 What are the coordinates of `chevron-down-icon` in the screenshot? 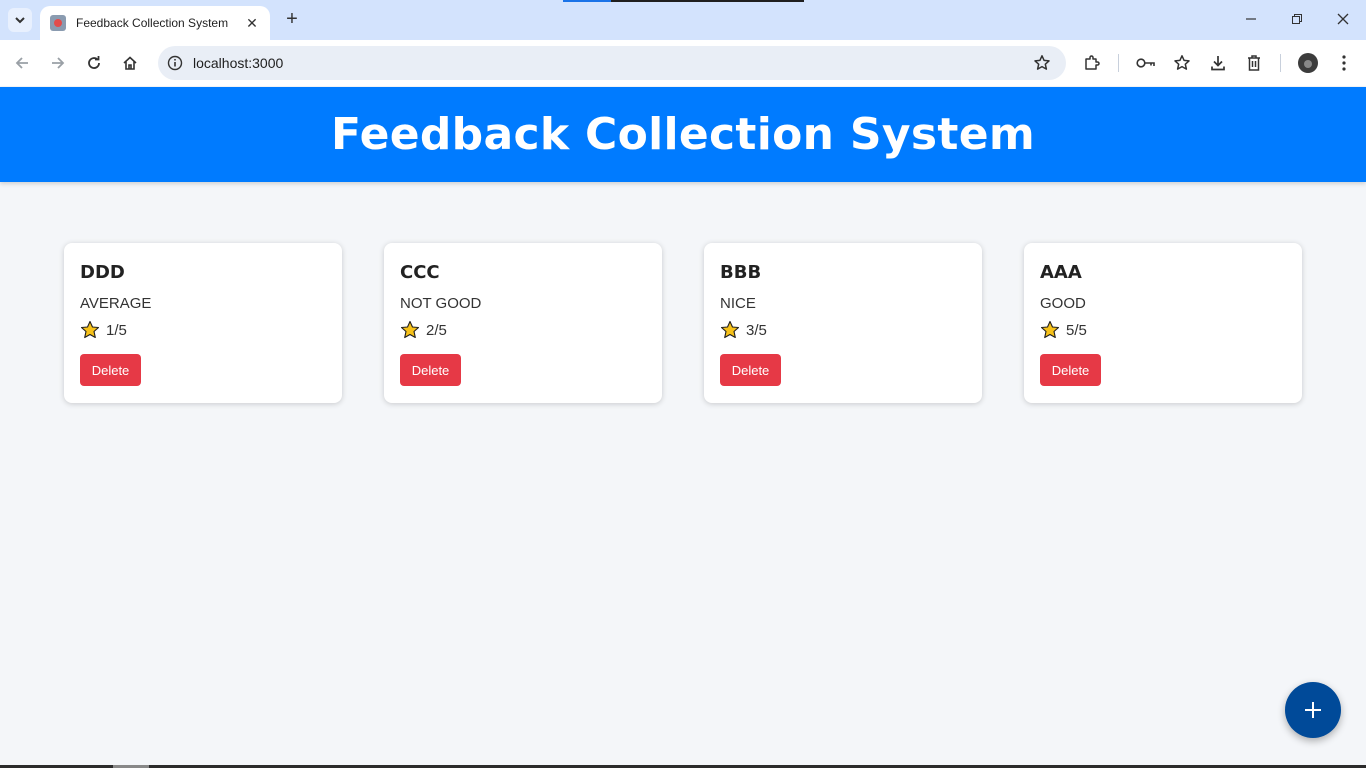 It's located at (20, 20).